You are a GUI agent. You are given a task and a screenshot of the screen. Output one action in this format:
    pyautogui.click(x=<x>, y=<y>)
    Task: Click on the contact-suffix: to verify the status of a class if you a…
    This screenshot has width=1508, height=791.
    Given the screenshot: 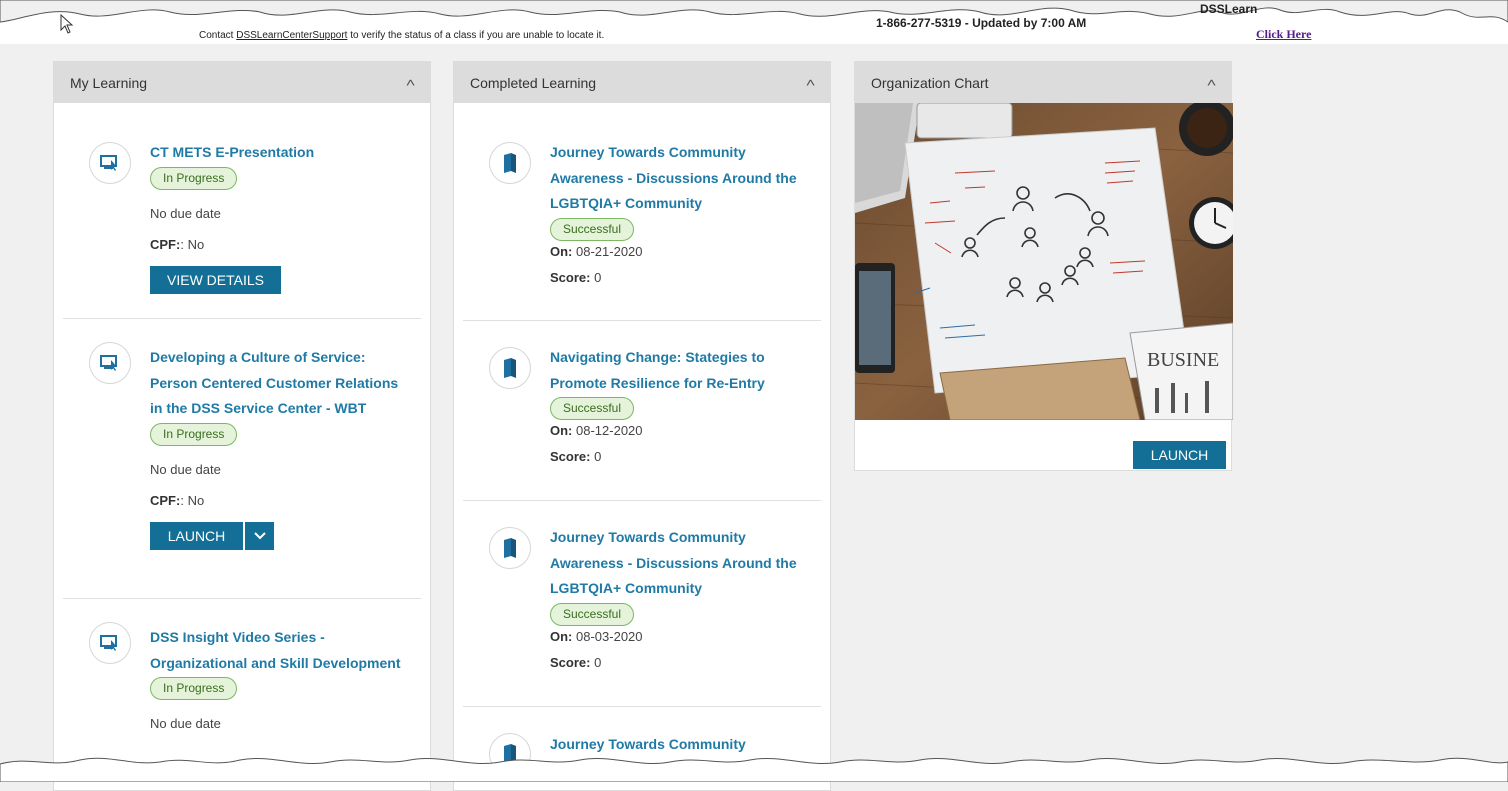 What is the action you would take?
    pyautogui.click(x=476, y=35)
    